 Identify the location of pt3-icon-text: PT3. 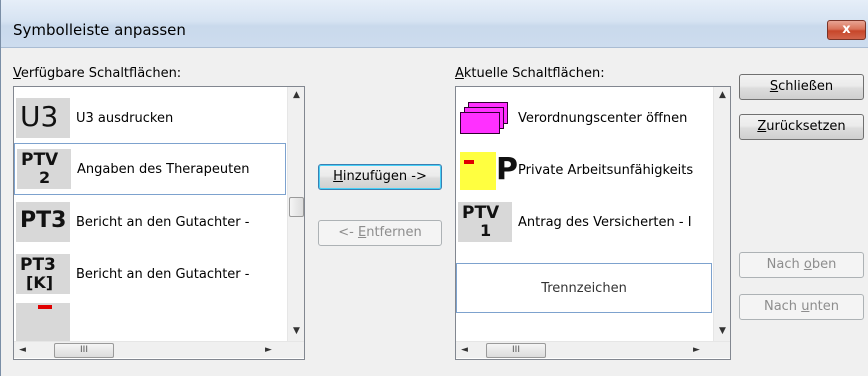
(43, 220).